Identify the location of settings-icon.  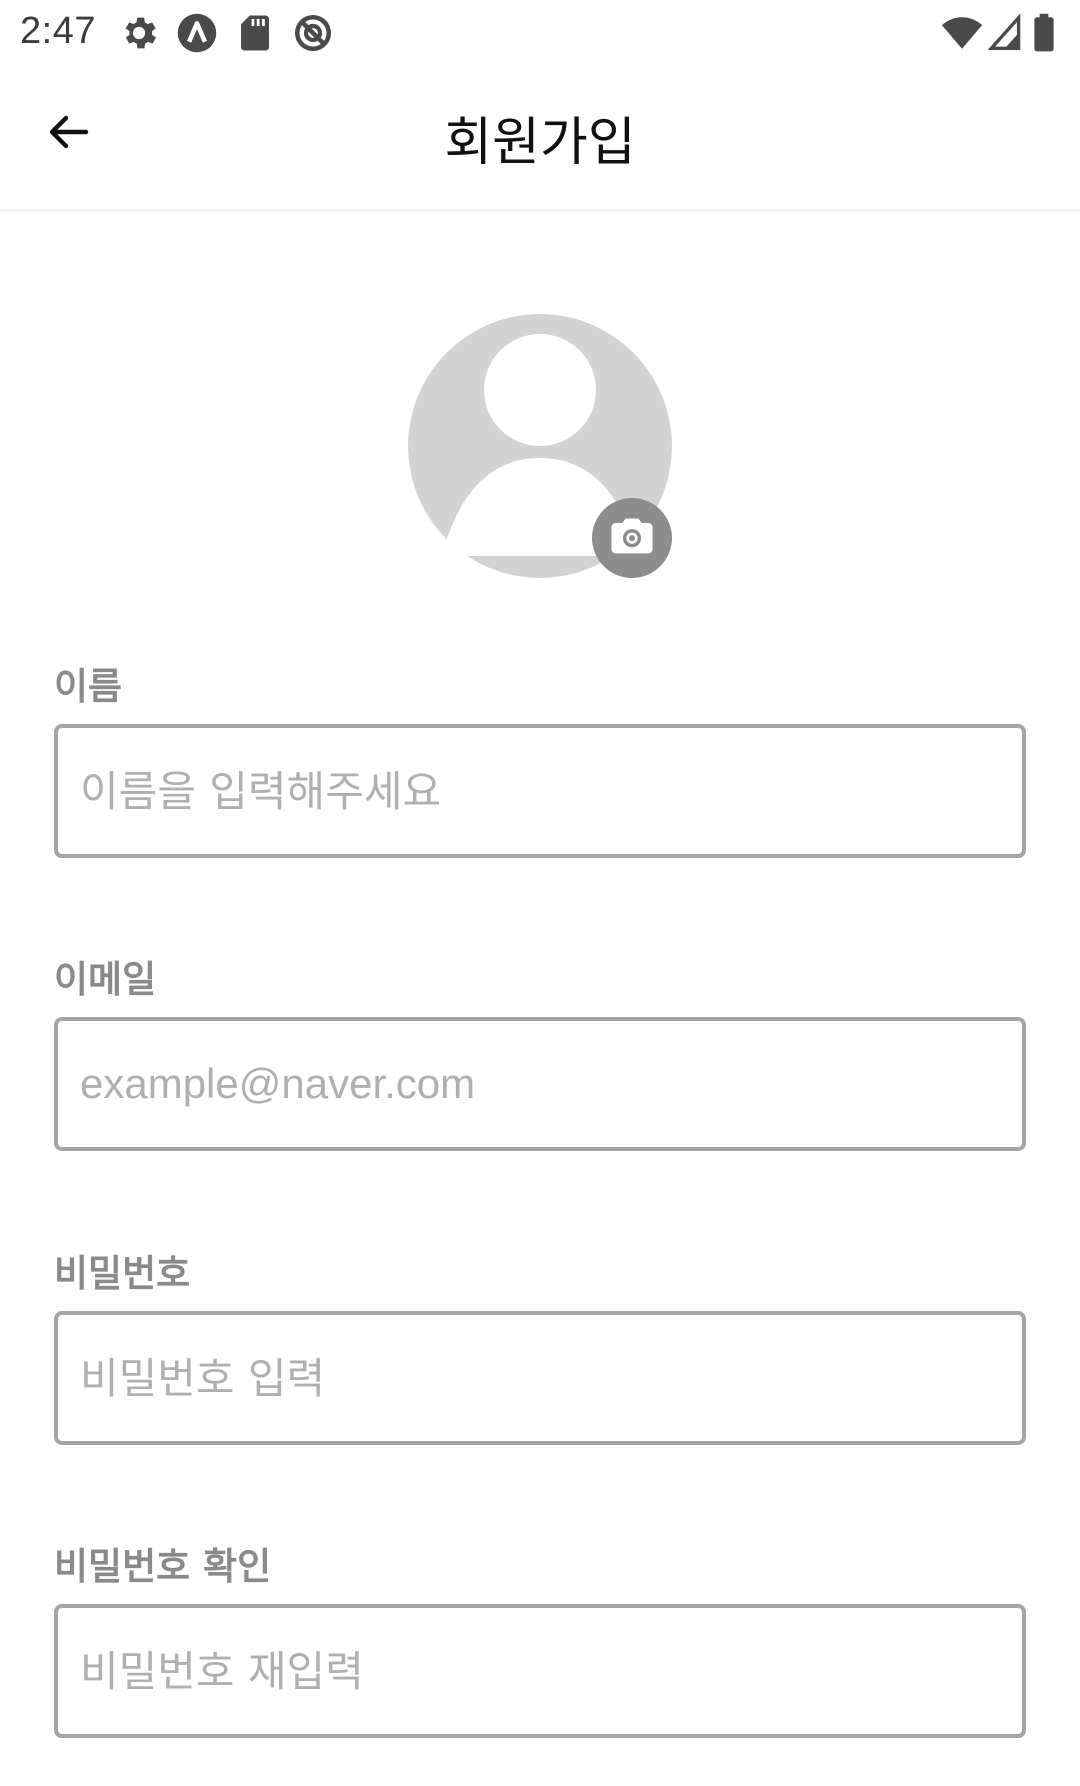
(139, 33).